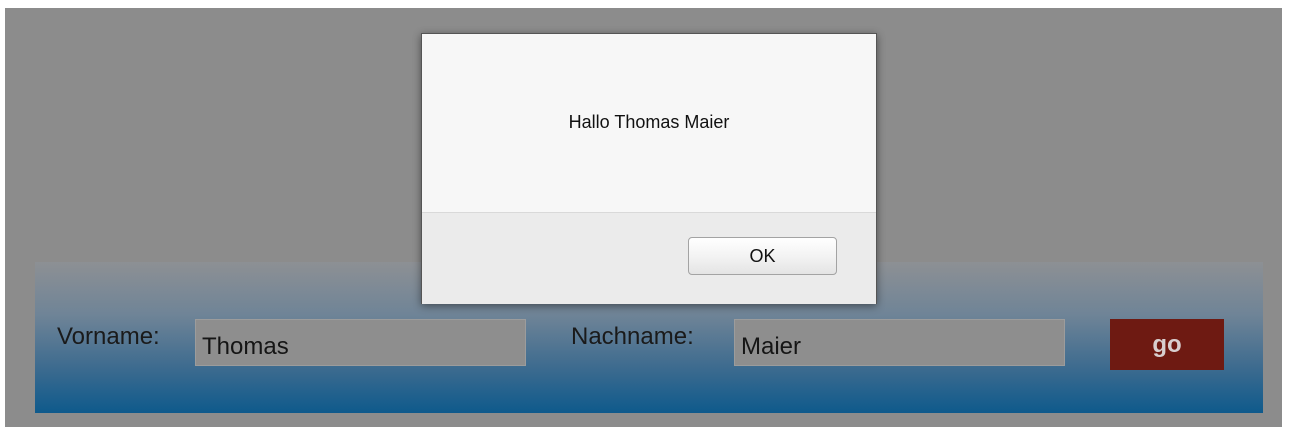 The width and height of the screenshot is (1290, 433). Describe the element at coordinates (649, 258) in the screenshot. I see `alert-footer: OK` at that location.